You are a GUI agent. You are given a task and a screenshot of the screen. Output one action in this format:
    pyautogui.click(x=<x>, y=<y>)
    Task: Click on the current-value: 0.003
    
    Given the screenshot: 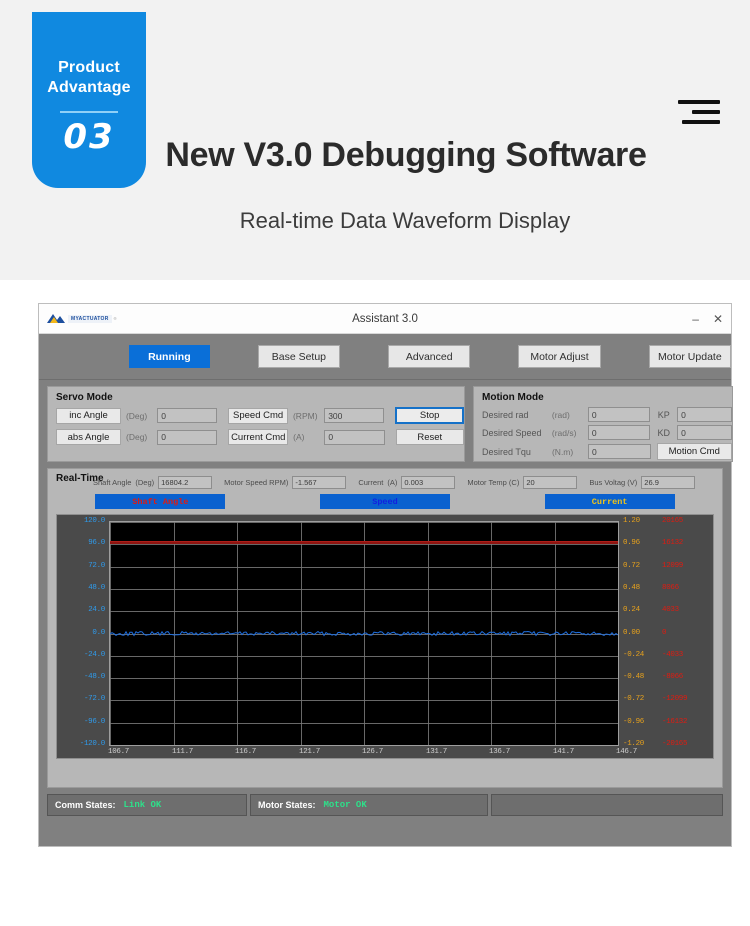 What is the action you would take?
    pyautogui.click(x=428, y=482)
    